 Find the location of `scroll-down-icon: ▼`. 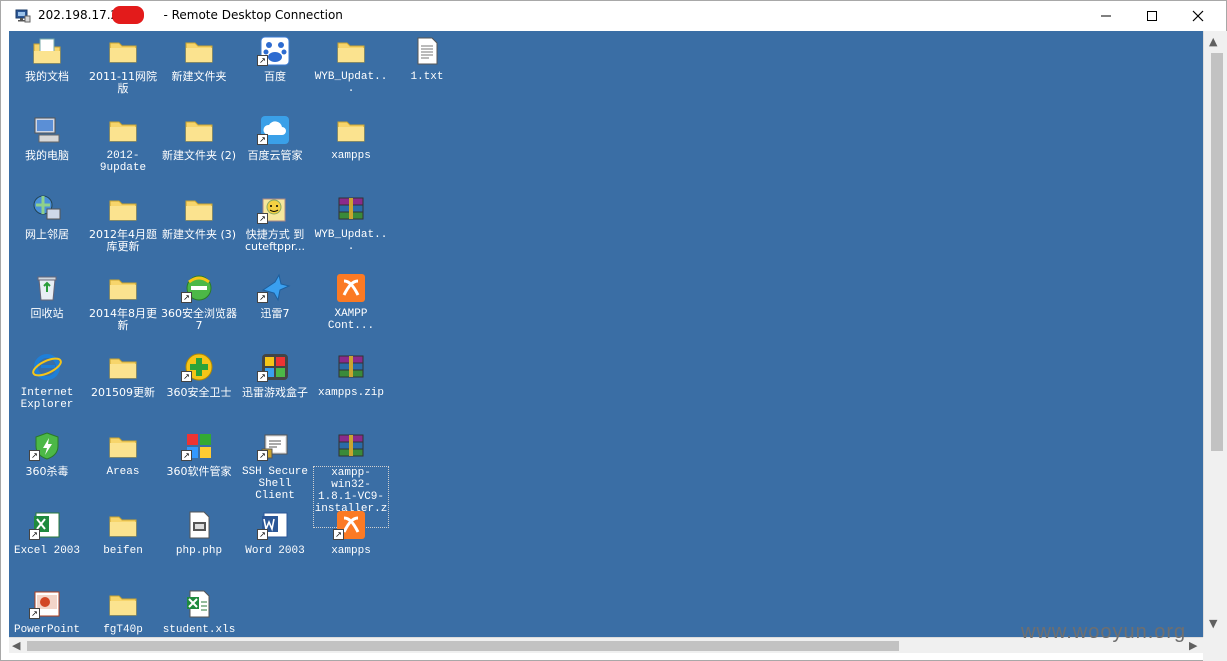

scroll-down-icon: ▼ is located at coordinates (1213, 623).